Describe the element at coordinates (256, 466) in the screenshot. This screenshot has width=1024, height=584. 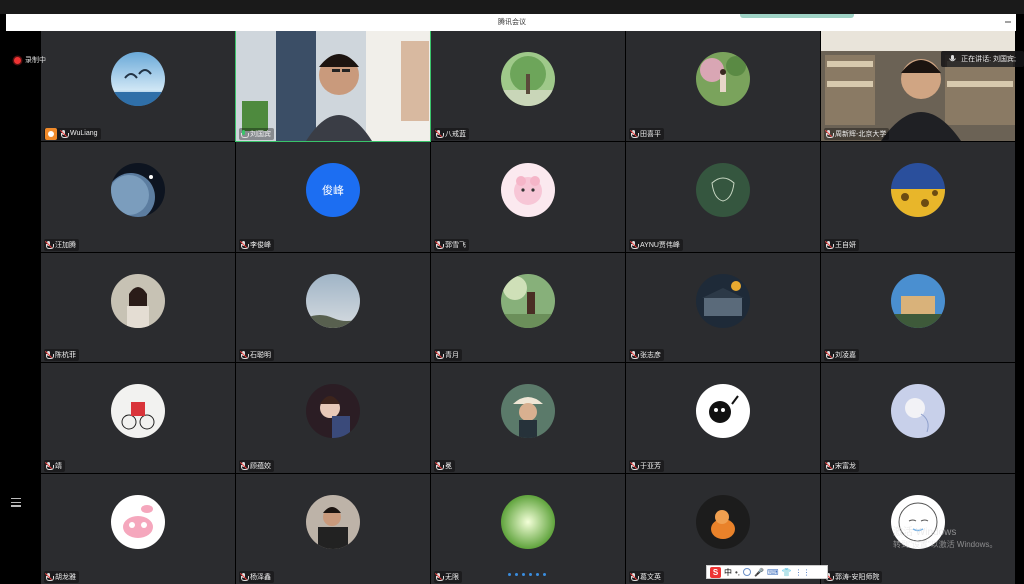
I see `participant-name-tag: 顾蕴姣` at that location.